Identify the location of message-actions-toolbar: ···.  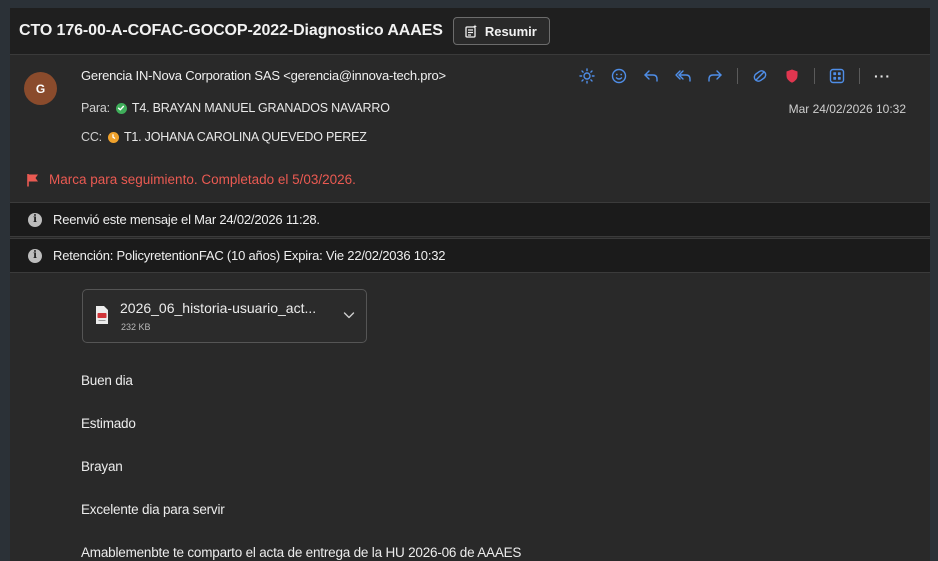
(733, 76).